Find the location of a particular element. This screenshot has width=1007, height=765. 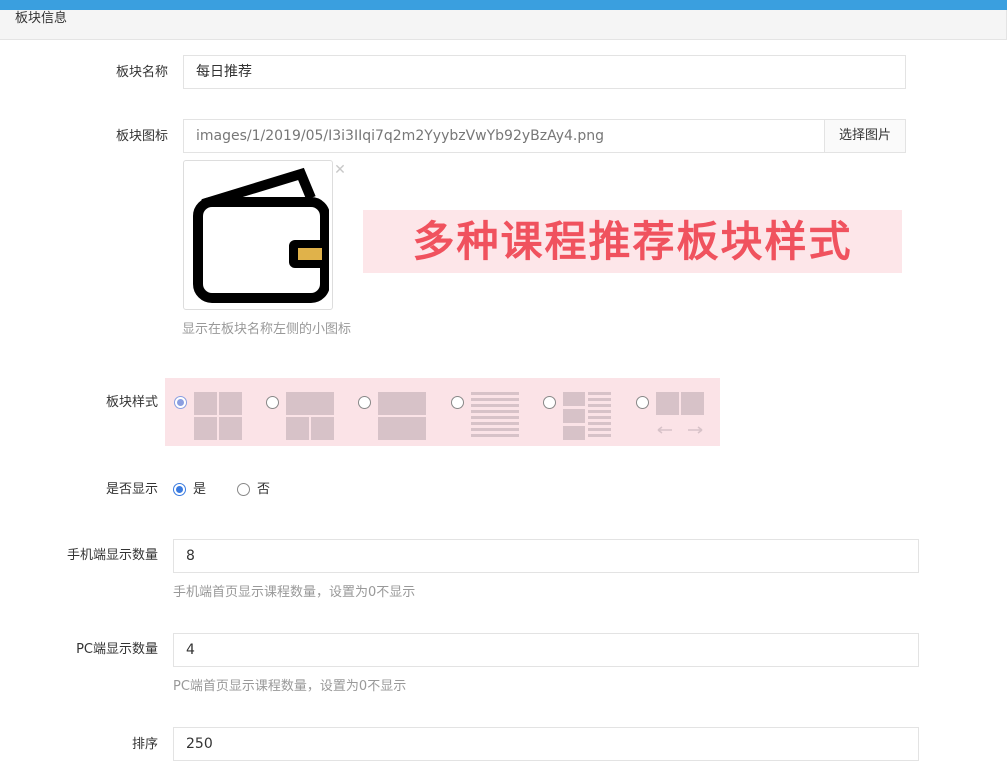

style-option-two-wide-rows is located at coordinates (395, 412).